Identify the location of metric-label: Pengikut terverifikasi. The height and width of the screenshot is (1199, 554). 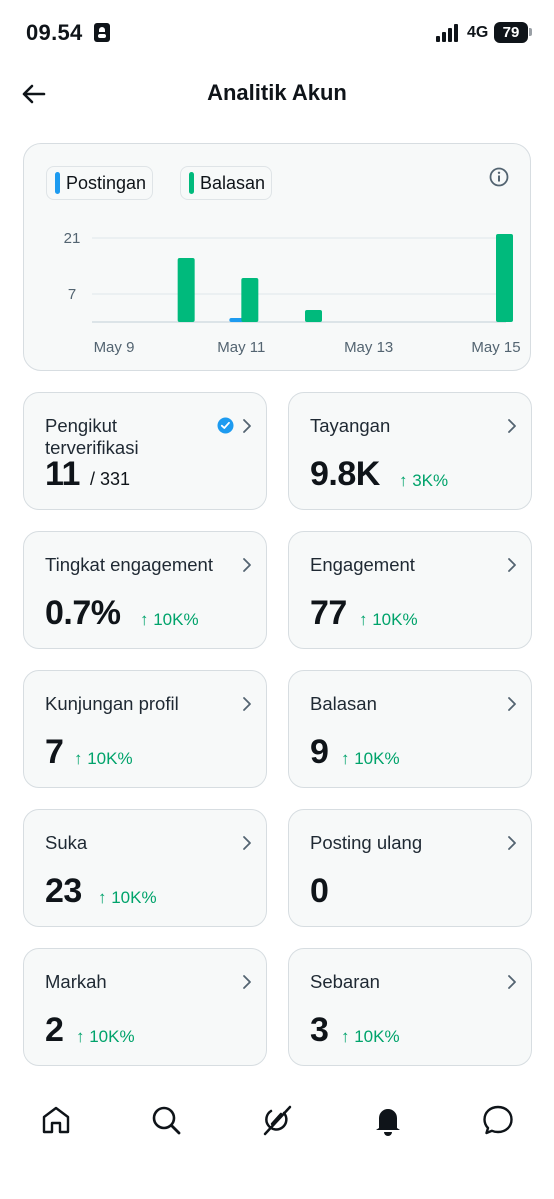
(92, 436).